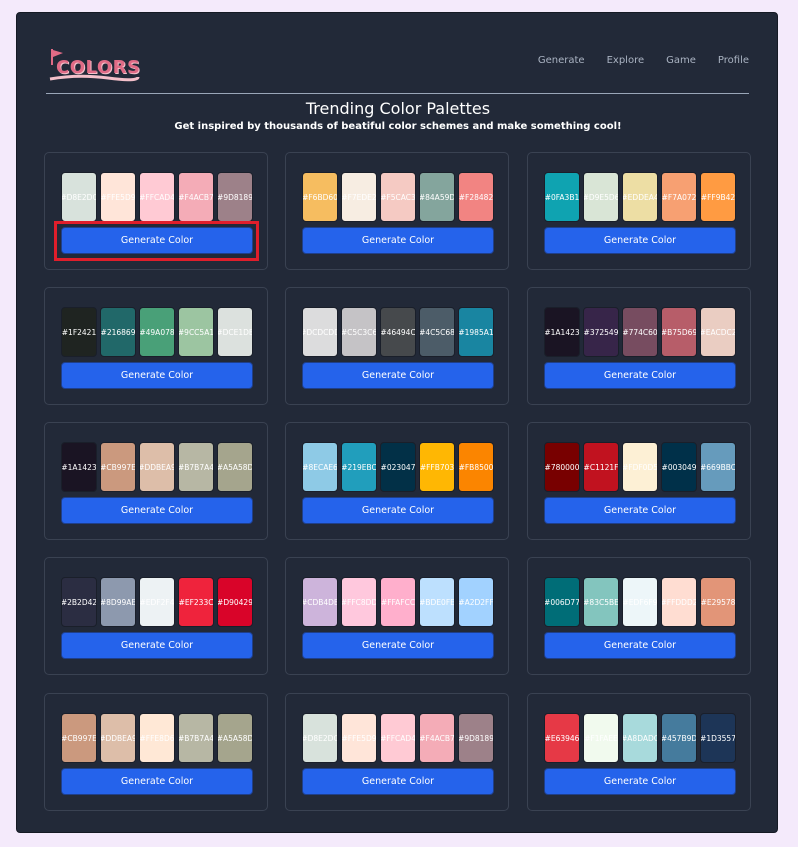  I want to click on color-swatch: #8D99AE, so click(118, 602).